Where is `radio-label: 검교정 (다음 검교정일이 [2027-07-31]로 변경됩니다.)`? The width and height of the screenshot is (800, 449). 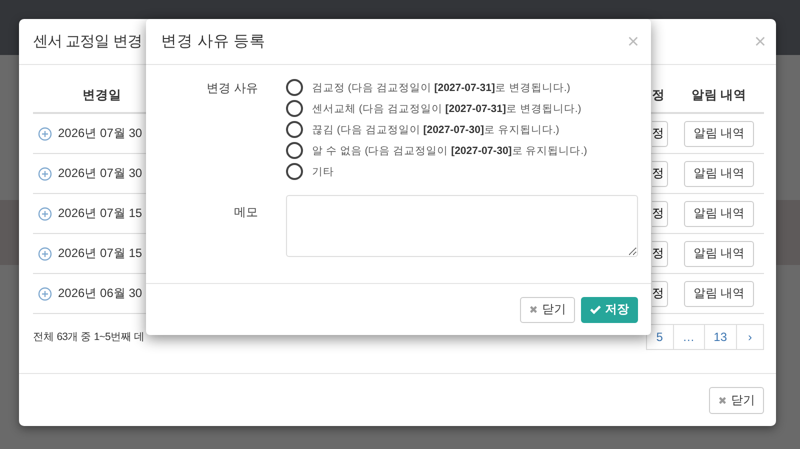 radio-label: 검교정 (다음 검교정일이 [2027-07-31]로 변경됩니다.) is located at coordinates (441, 87).